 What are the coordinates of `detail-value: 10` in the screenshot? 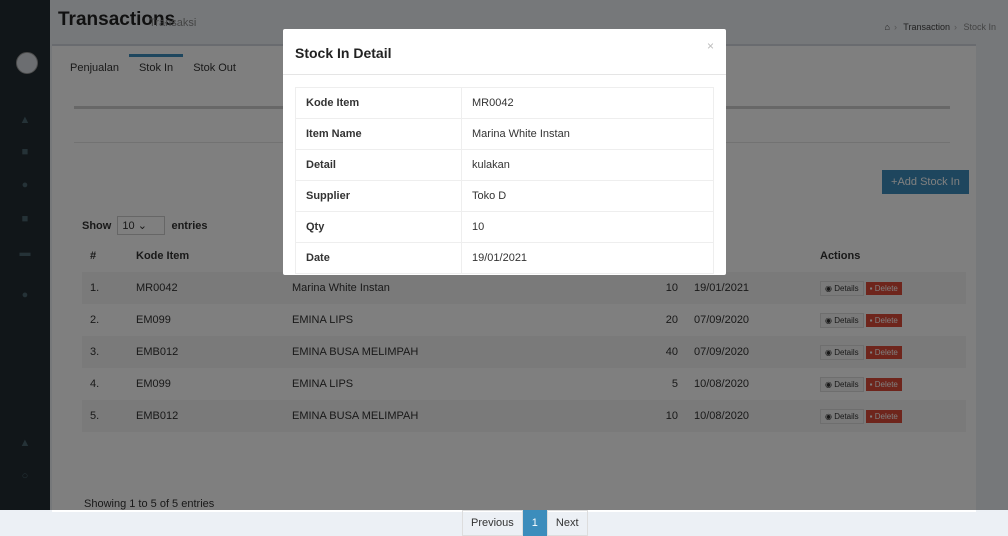 It's located at (587, 227).